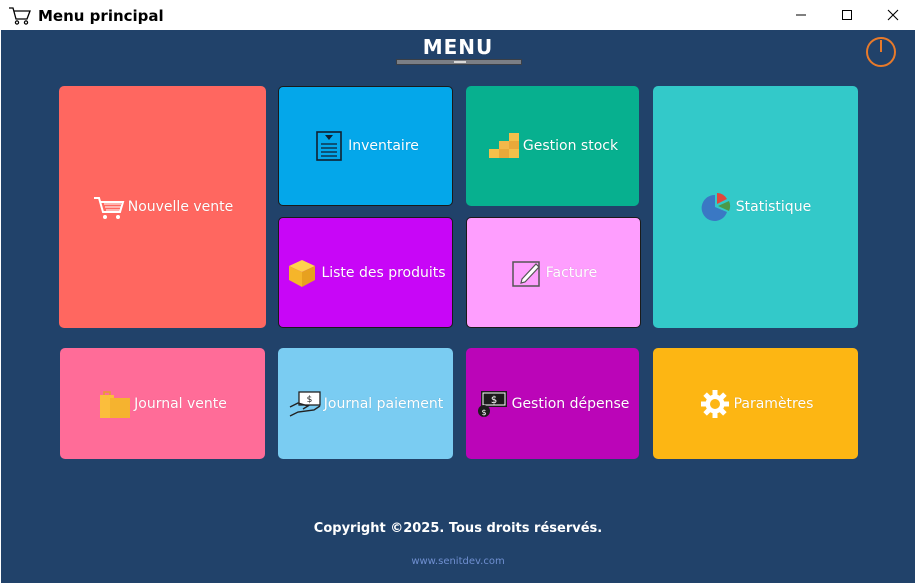 This screenshot has height=584, width=917. I want to click on minimize-button, so click(801, 15).